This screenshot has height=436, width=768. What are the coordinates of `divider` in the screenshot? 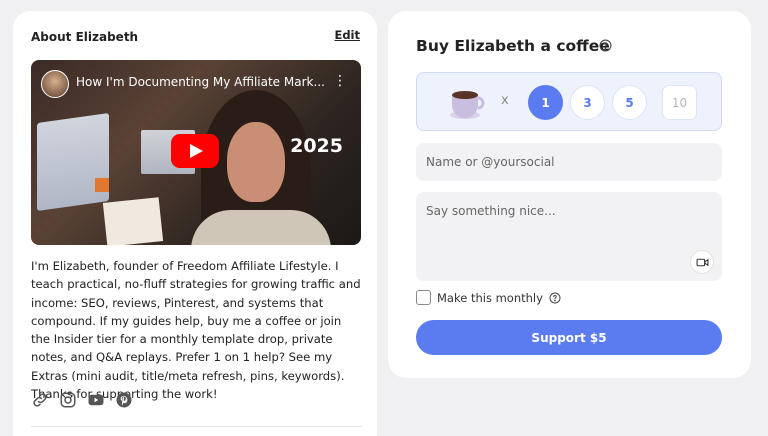 It's located at (196, 426).